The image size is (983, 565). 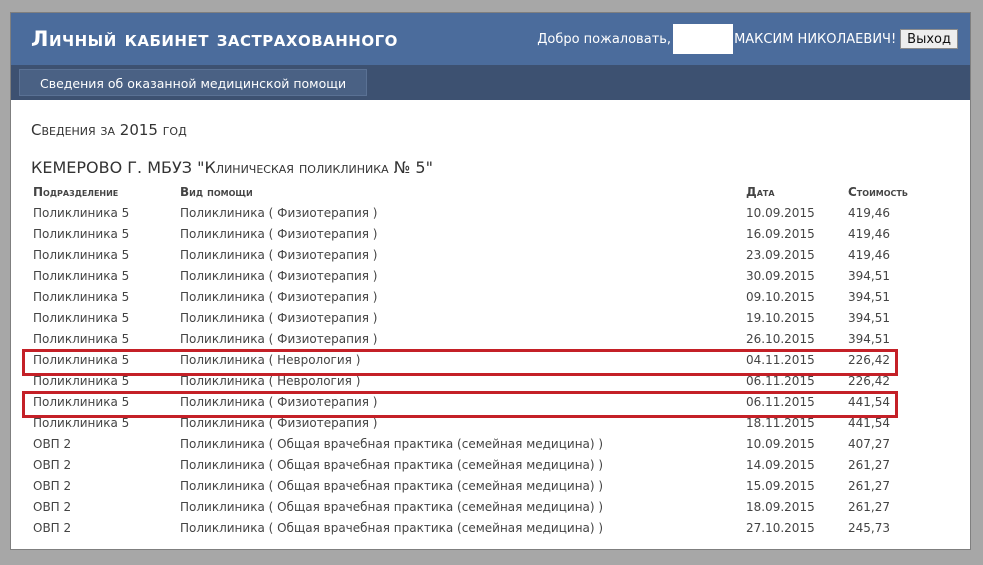 What do you see at coordinates (780, 254) in the screenshot?
I see `cell-date: 23.09.2015` at bounding box center [780, 254].